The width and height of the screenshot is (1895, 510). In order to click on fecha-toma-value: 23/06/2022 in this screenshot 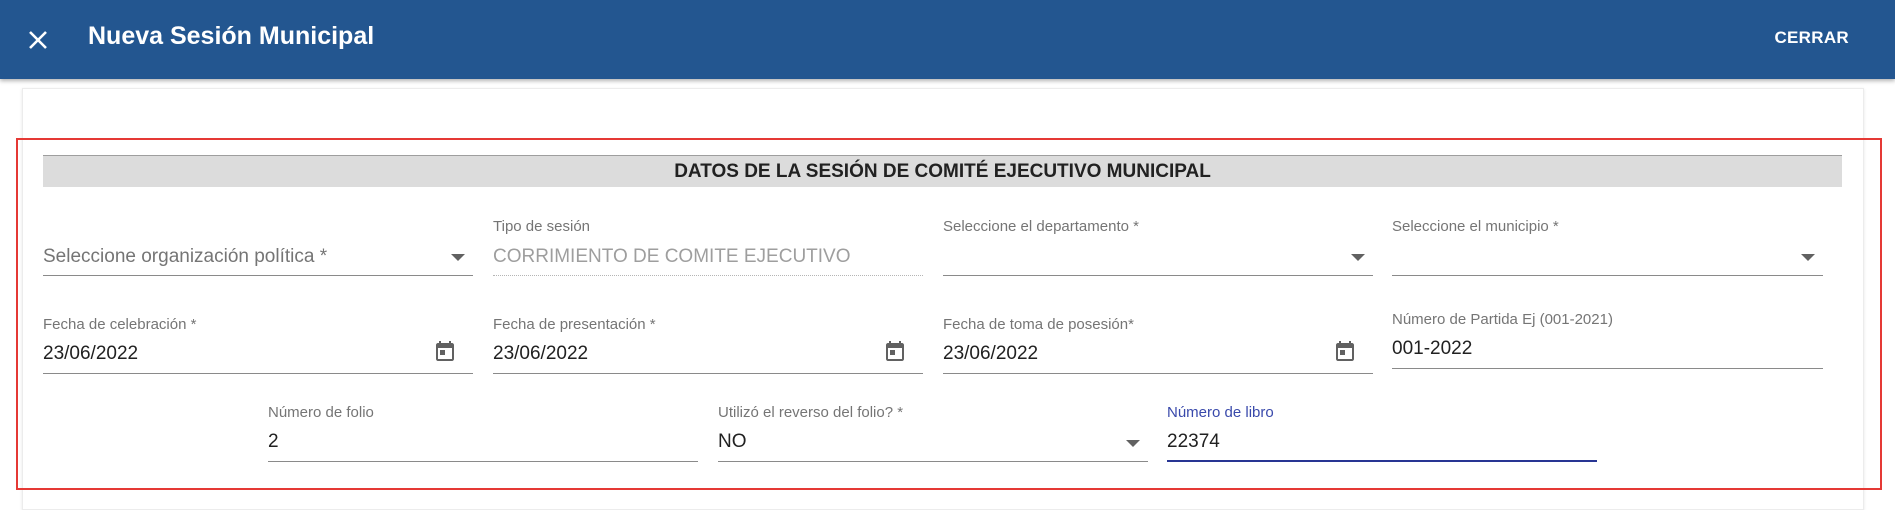, I will do `click(990, 354)`.